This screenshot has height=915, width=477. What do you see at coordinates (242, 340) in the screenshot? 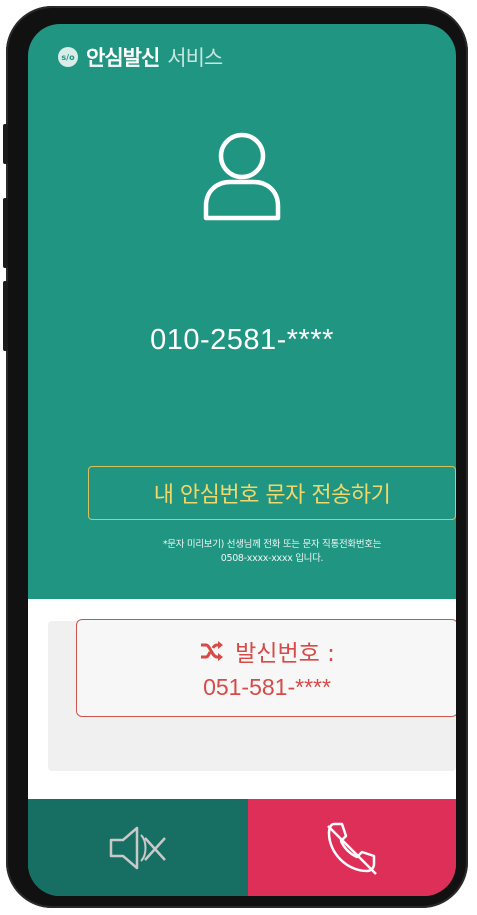
I see `call-number: 010-2581-****` at bounding box center [242, 340].